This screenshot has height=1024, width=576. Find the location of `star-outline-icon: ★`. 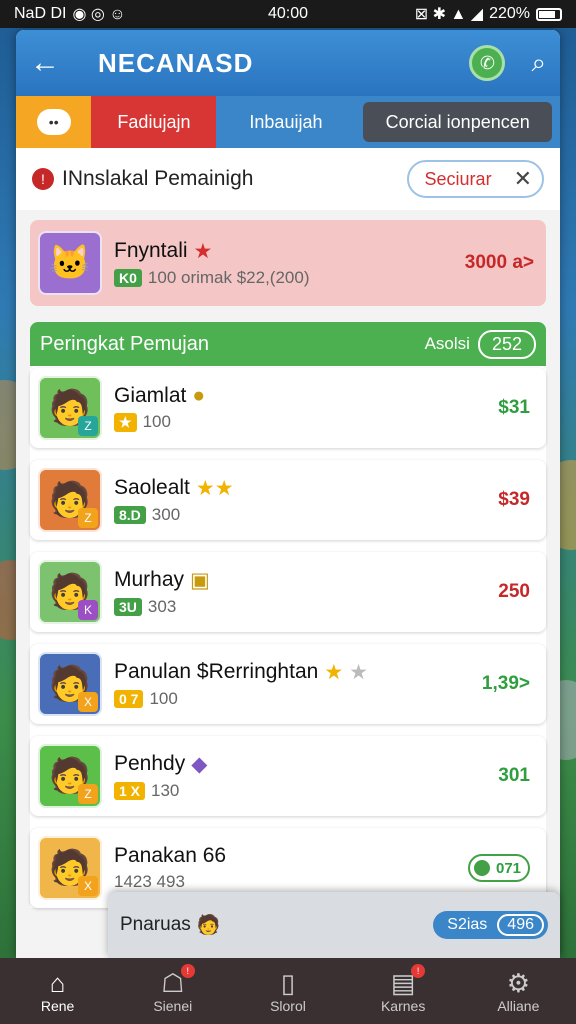

star-outline-icon: ★ is located at coordinates (358, 672).